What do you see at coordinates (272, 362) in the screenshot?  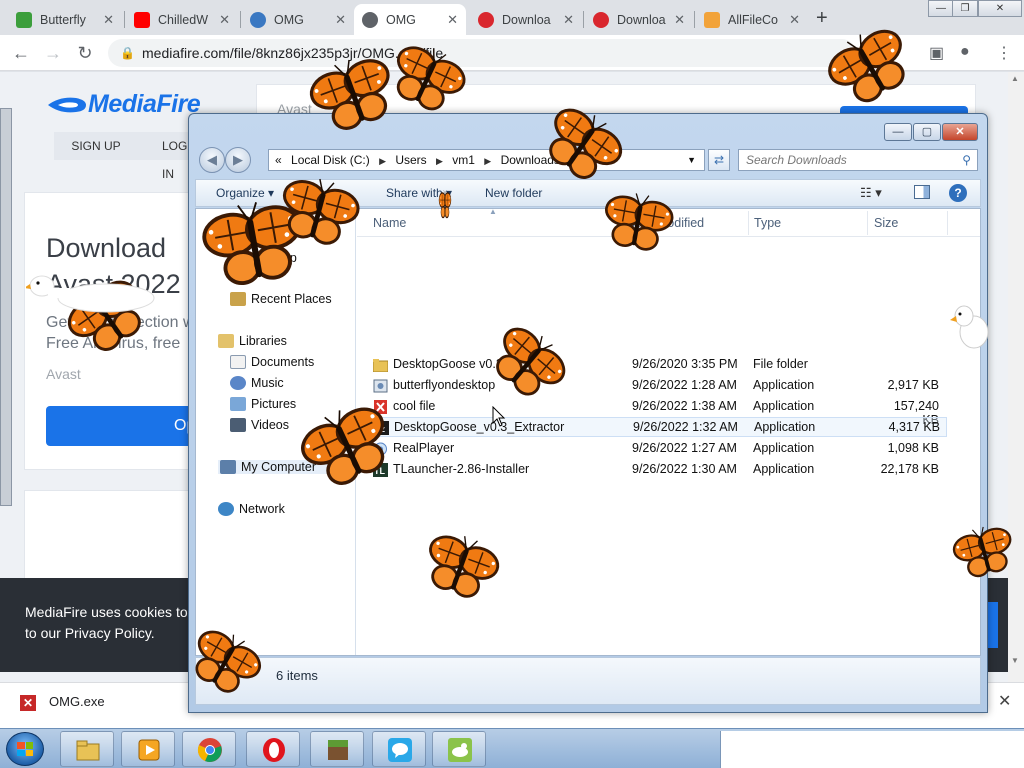 I see `nav-item-documents: Documents` at bounding box center [272, 362].